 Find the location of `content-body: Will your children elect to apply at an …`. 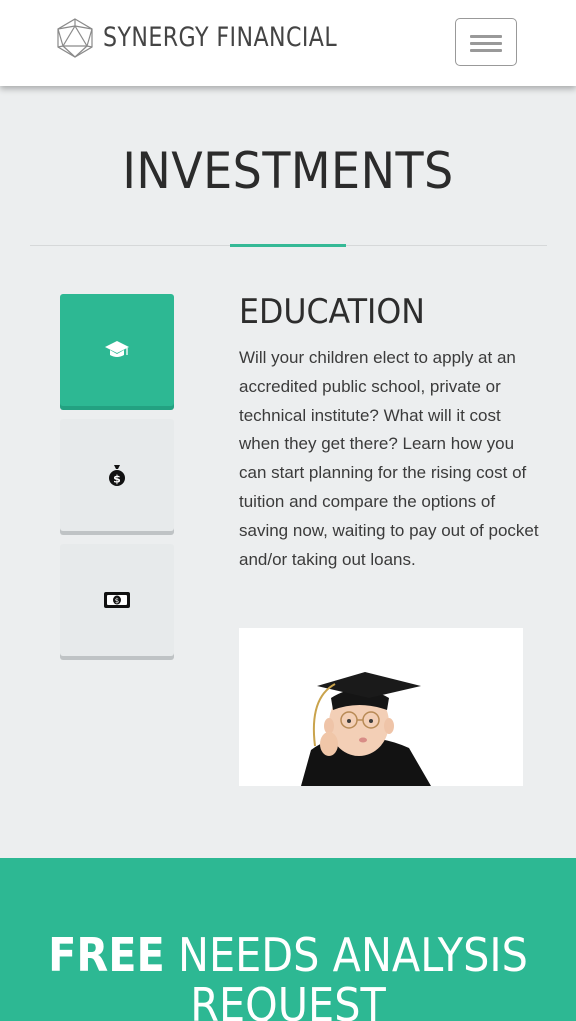

content-body: Will your children elect to apply at an … is located at coordinates (389, 458).